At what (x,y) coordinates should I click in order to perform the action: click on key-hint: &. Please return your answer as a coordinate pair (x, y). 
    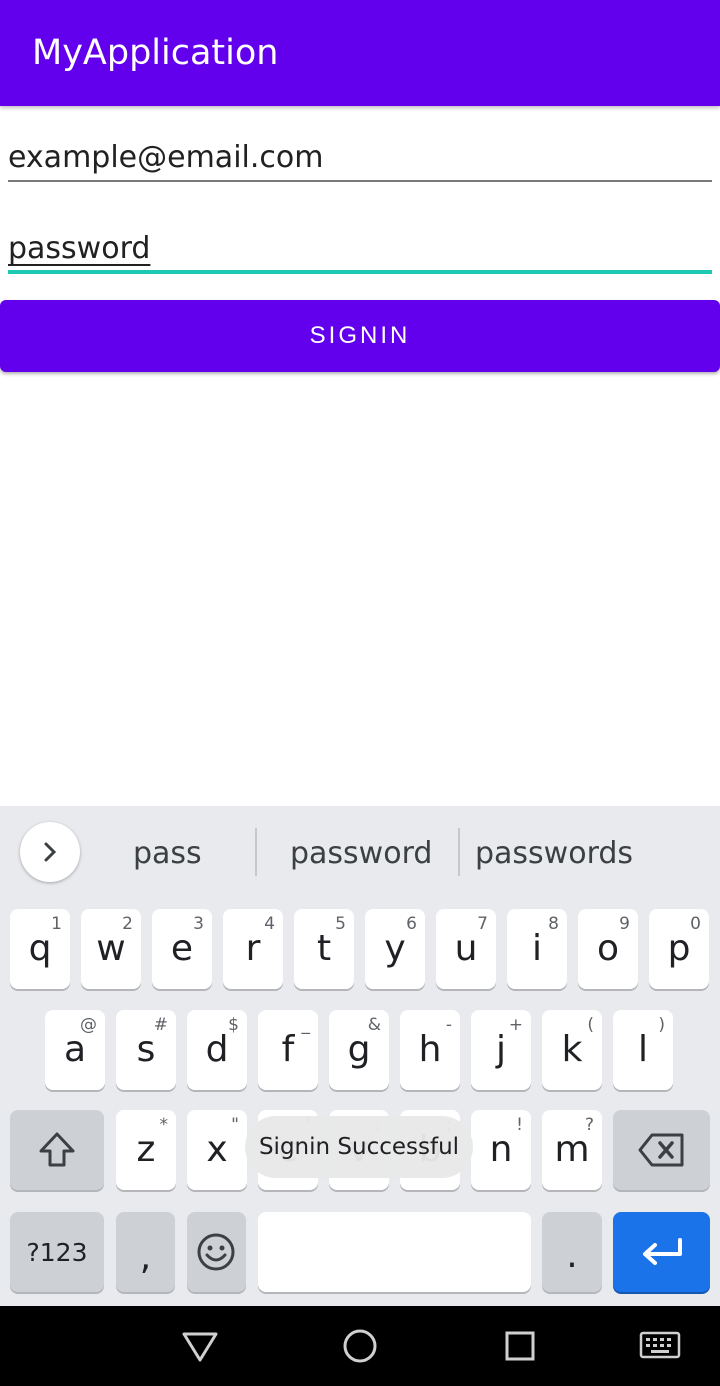
    Looking at the image, I should click on (374, 1025).